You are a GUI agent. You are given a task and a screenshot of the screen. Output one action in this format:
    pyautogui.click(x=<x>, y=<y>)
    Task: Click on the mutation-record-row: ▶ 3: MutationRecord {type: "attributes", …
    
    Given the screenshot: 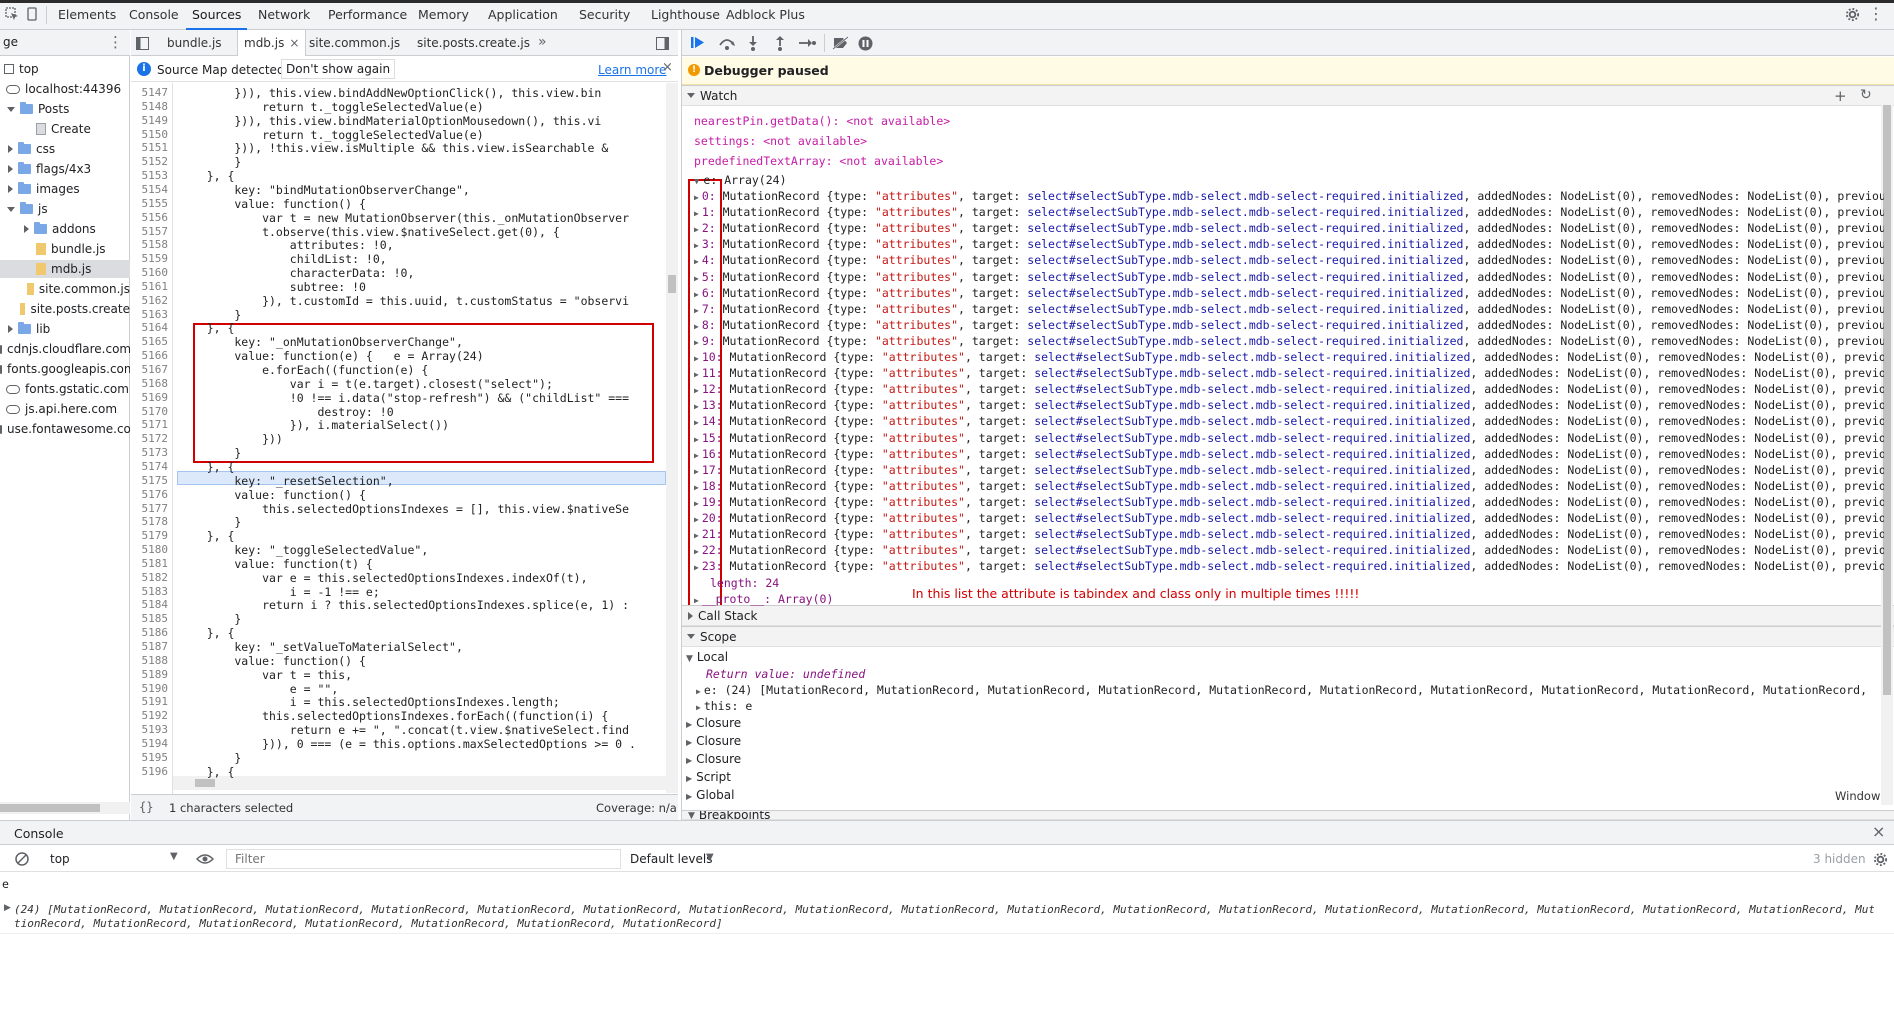 What is the action you would take?
    pyautogui.click(x=1289, y=244)
    